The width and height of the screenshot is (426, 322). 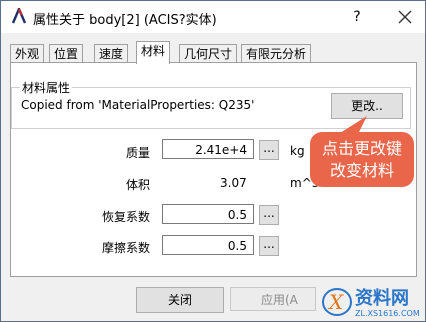 What do you see at coordinates (126, 248) in the screenshot?
I see `friction-label: 摩擦系数` at bounding box center [126, 248].